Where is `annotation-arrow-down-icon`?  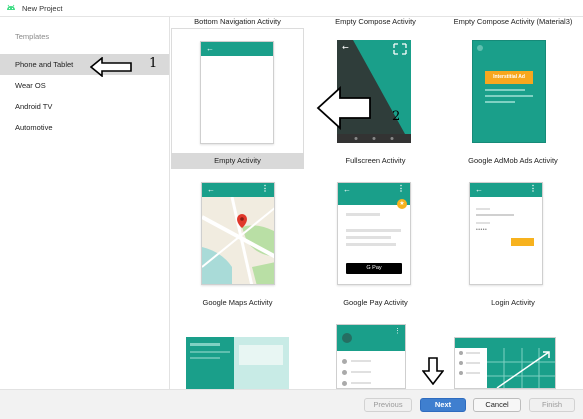 annotation-arrow-down-icon is located at coordinates (433, 371).